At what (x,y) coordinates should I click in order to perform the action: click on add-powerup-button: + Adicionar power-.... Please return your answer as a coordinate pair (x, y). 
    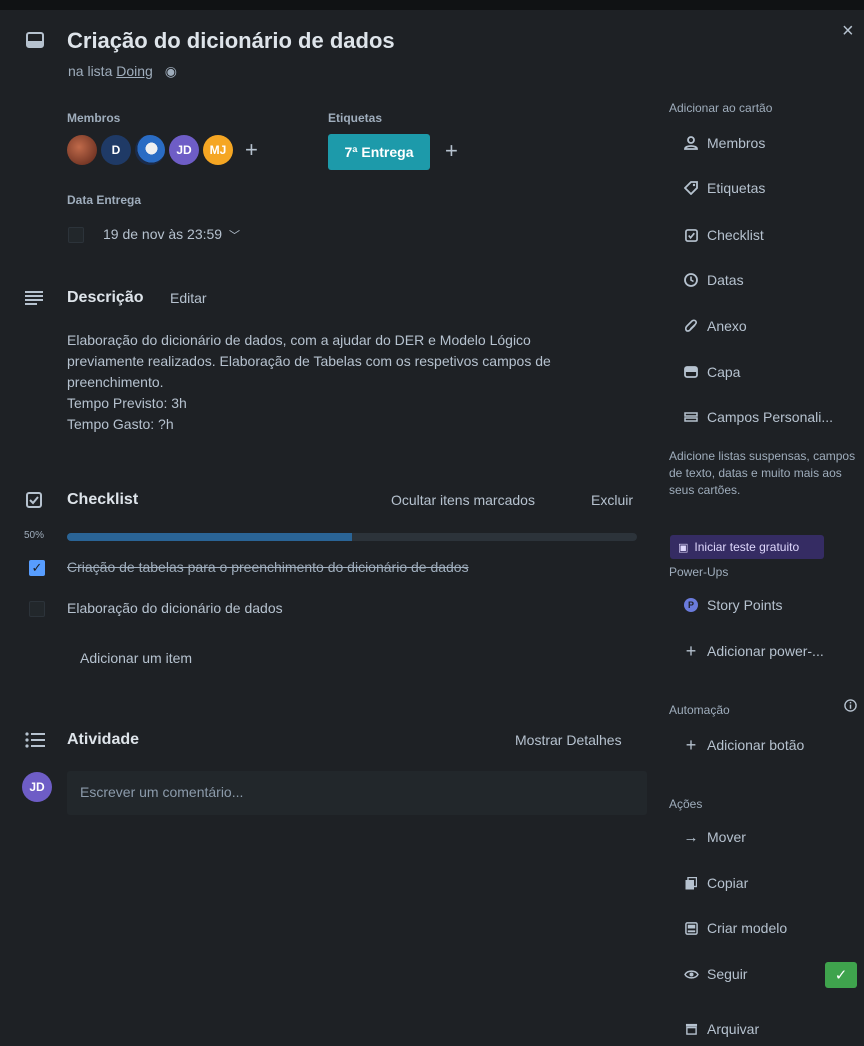
    Looking at the image, I should click on (759, 651).